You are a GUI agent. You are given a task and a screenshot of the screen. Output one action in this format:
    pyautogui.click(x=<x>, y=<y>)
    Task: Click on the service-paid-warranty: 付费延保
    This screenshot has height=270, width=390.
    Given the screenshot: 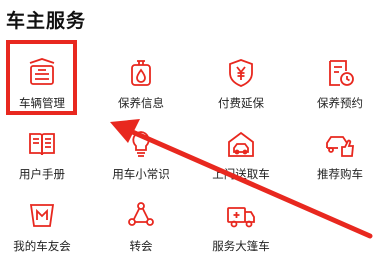 What is the action you would take?
    pyautogui.click(x=241, y=92)
    